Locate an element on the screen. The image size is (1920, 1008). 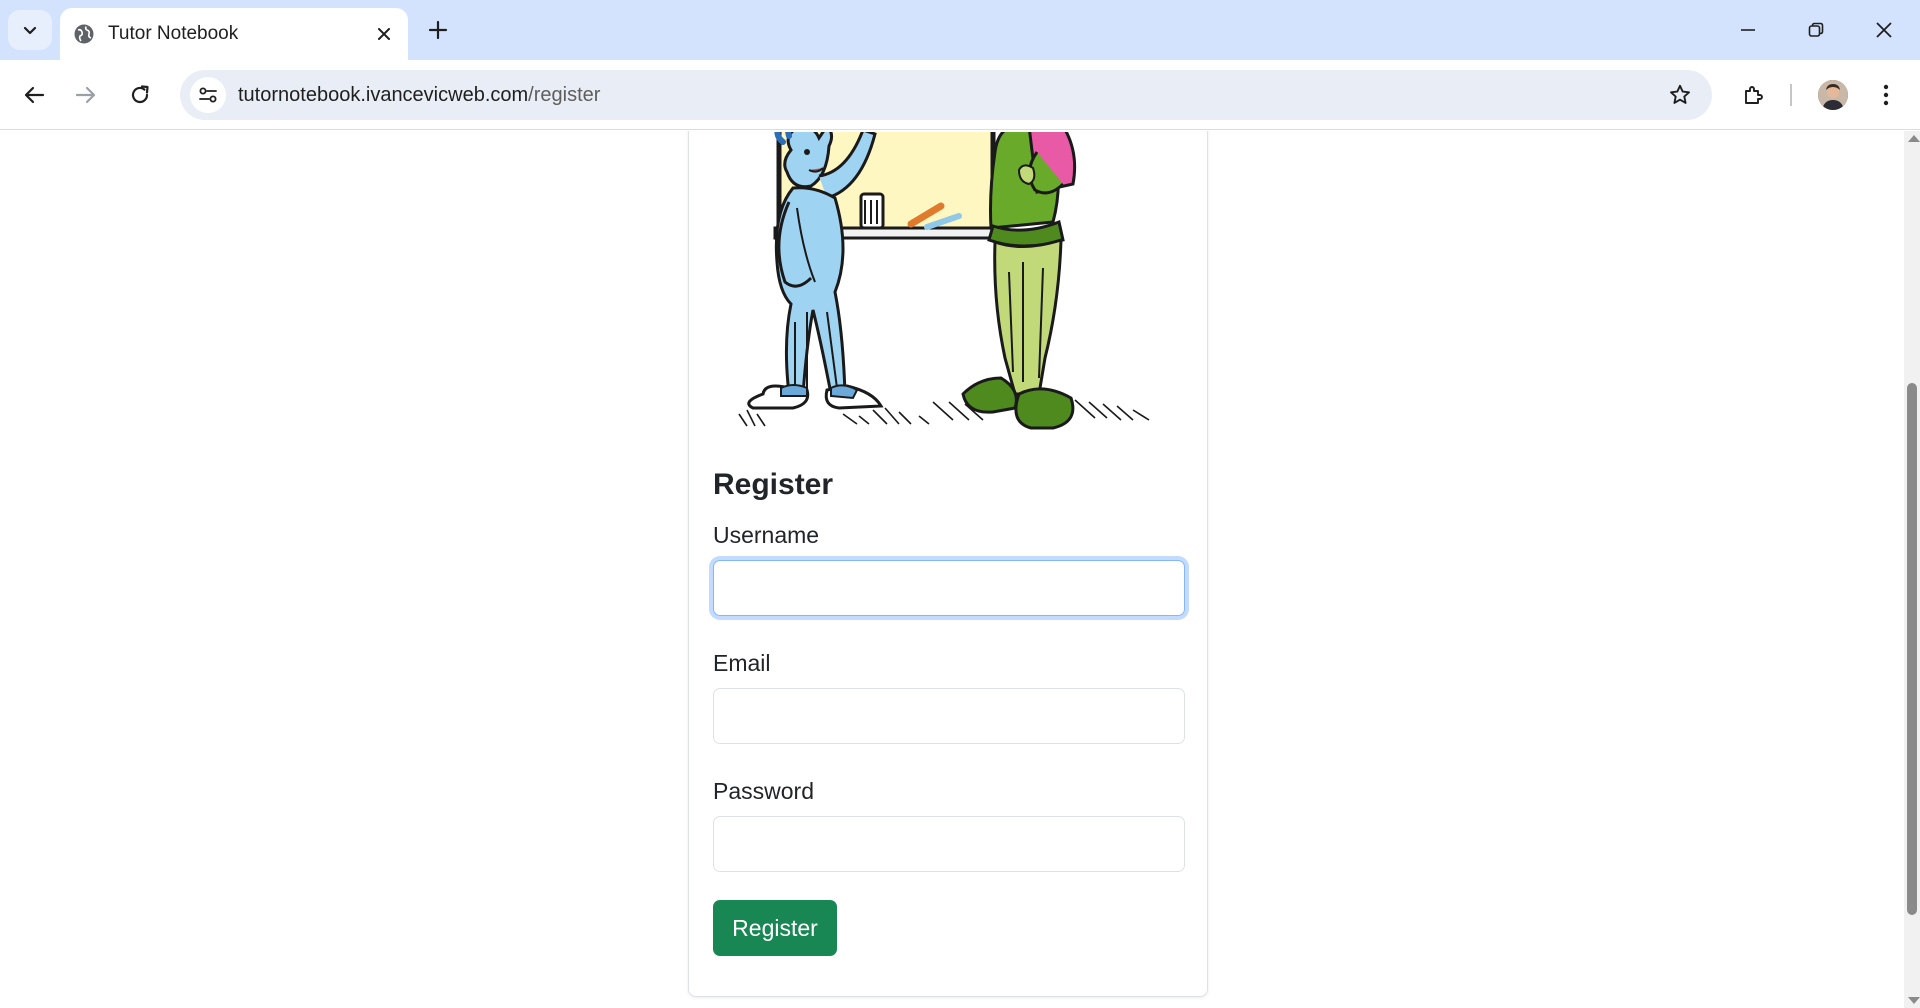
plus-icon is located at coordinates (438, 30).